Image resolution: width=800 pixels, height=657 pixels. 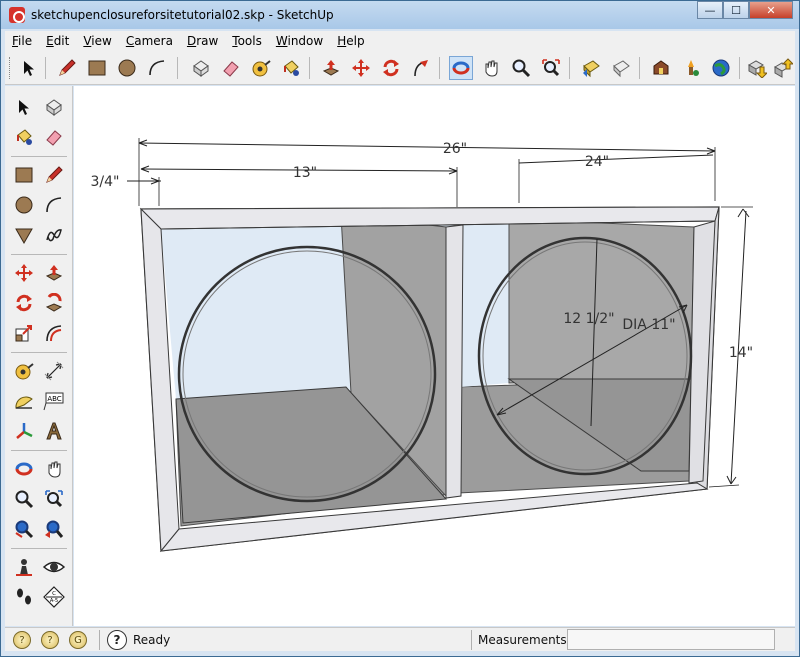 What do you see at coordinates (54, 529) in the screenshot?
I see `previous-icon` at bounding box center [54, 529].